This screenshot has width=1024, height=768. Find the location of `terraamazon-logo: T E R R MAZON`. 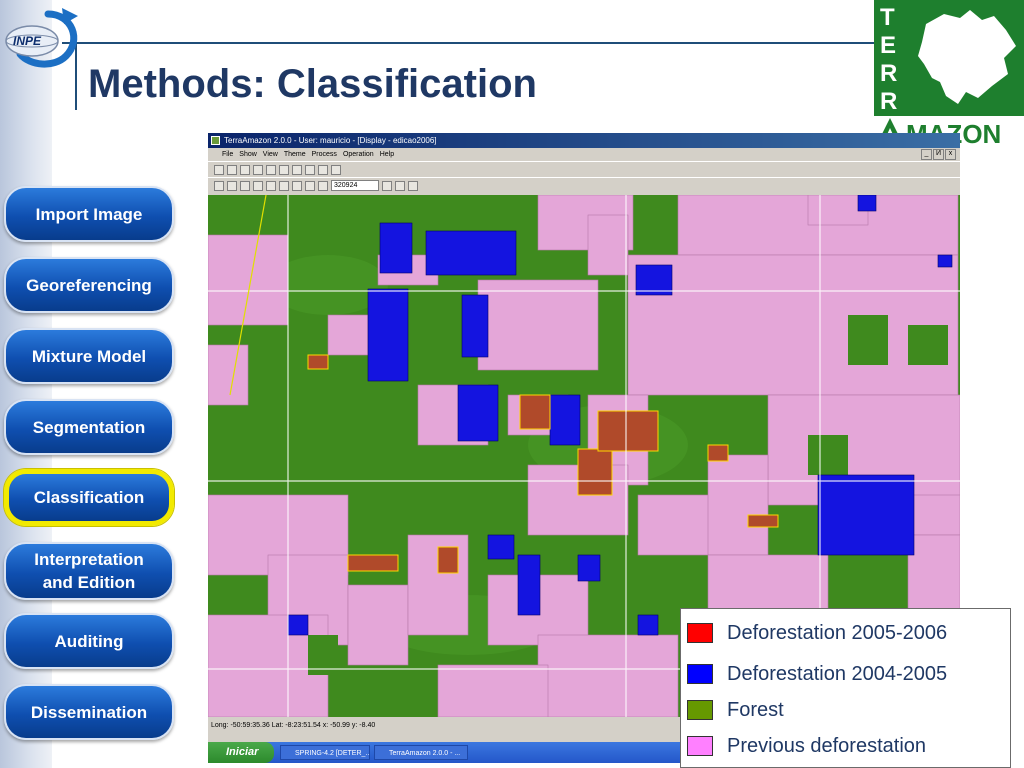

terraamazon-logo: T E R R MAZON is located at coordinates (949, 74).